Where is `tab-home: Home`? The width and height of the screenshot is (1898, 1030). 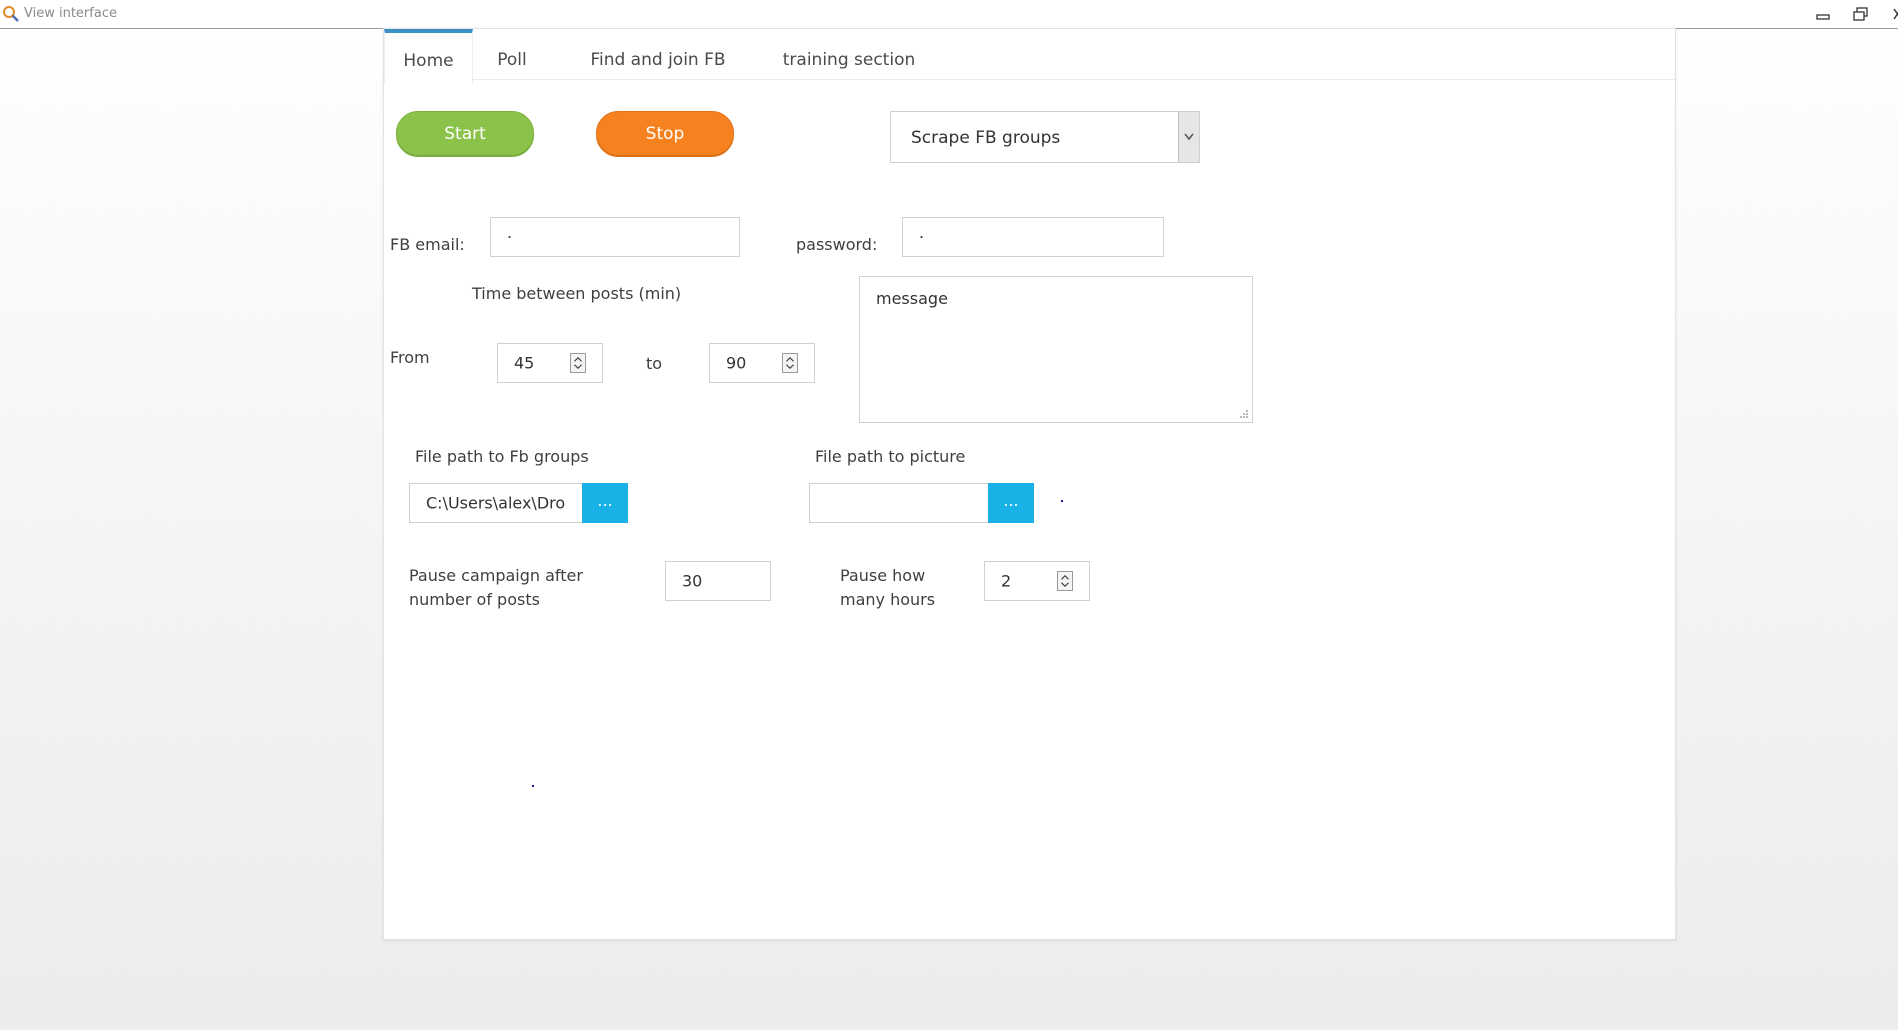
tab-home: Home is located at coordinates (428, 56).